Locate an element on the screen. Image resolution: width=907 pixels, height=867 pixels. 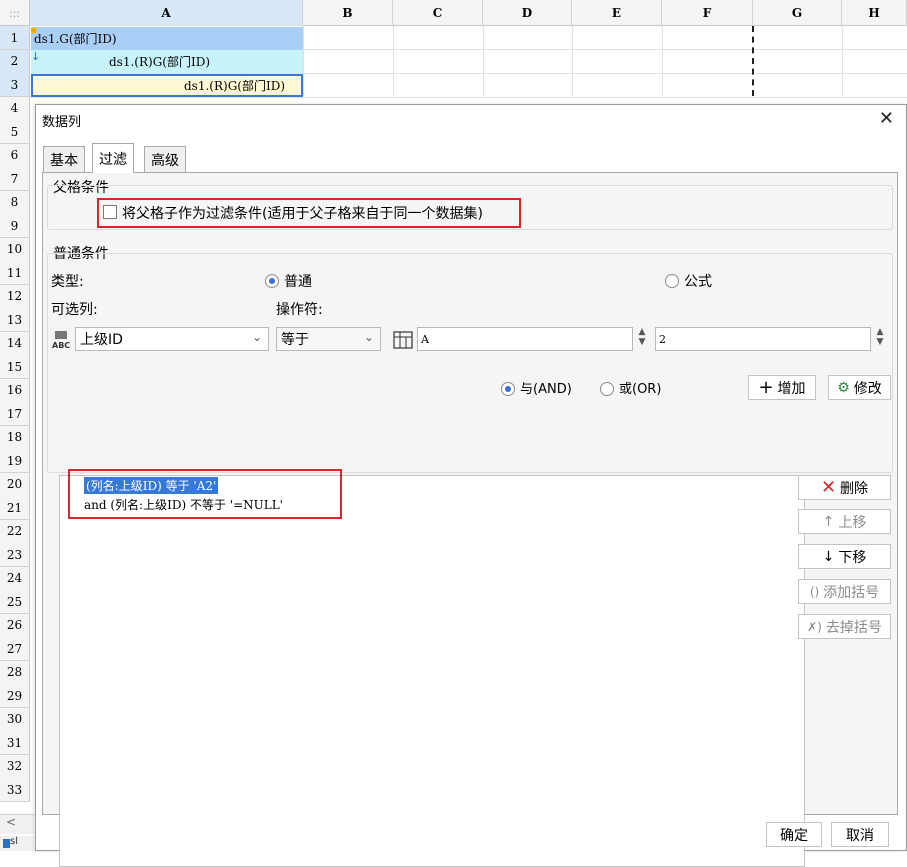
cell-marker-icon is located at coordinates (33, 30).